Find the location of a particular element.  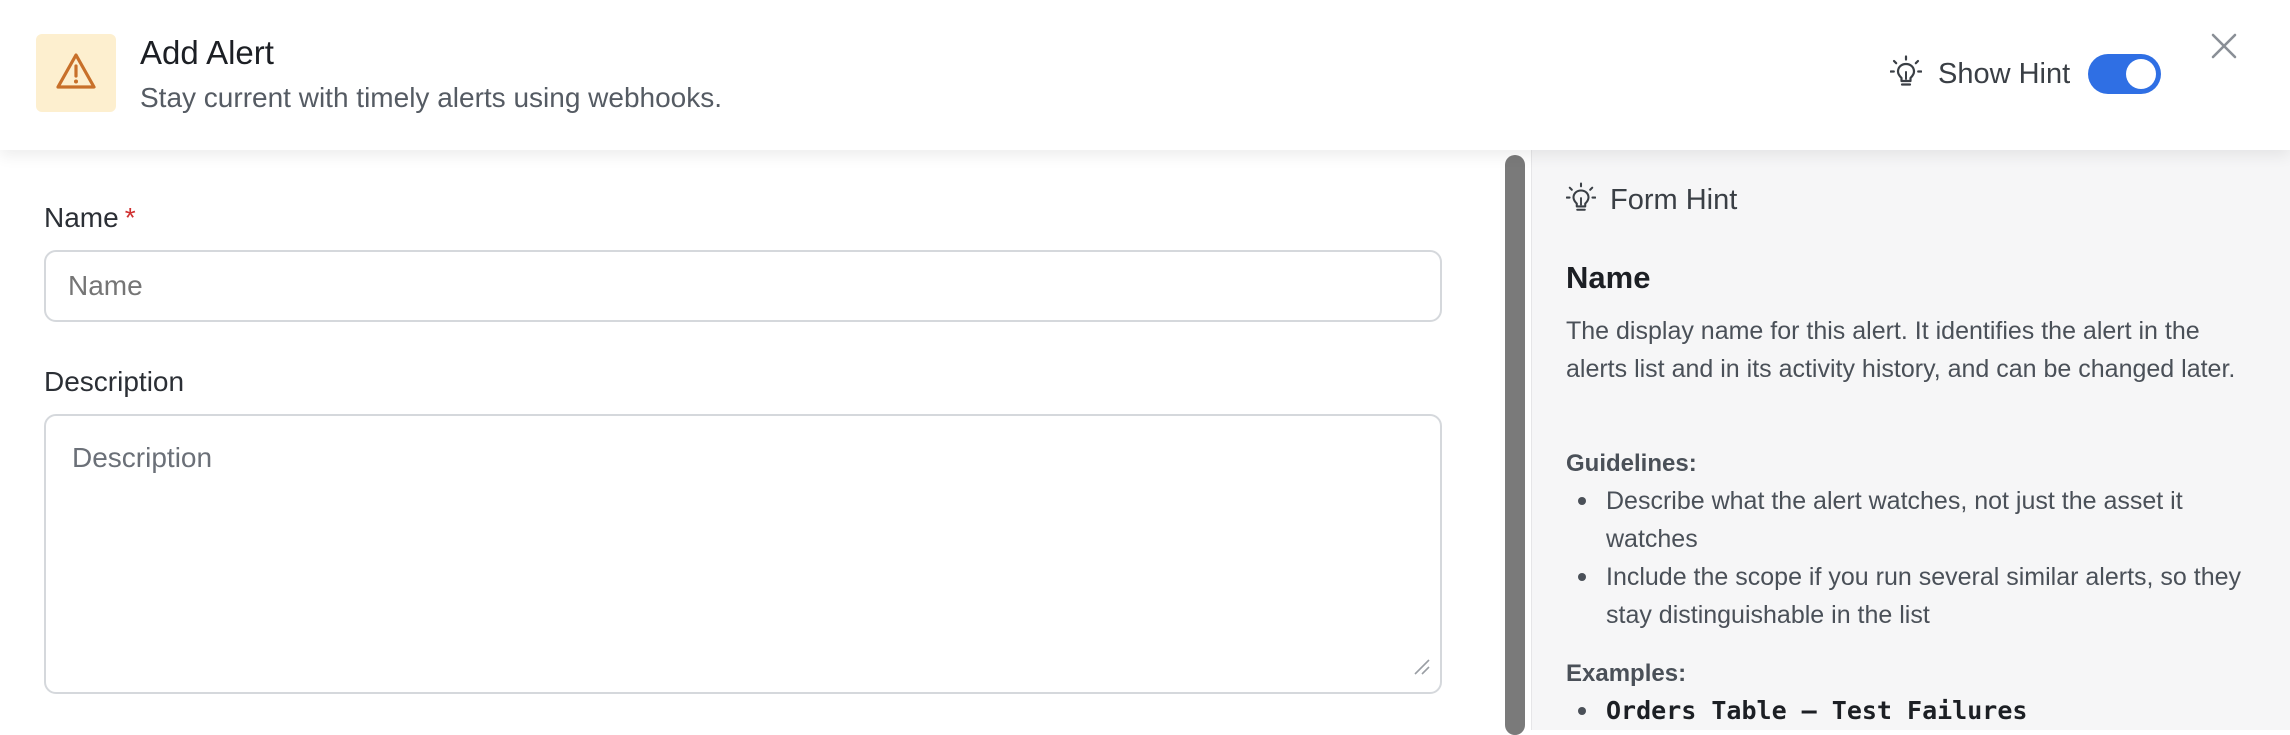

show-hint-label: Show Hint is located at coordinates (2004, 73).